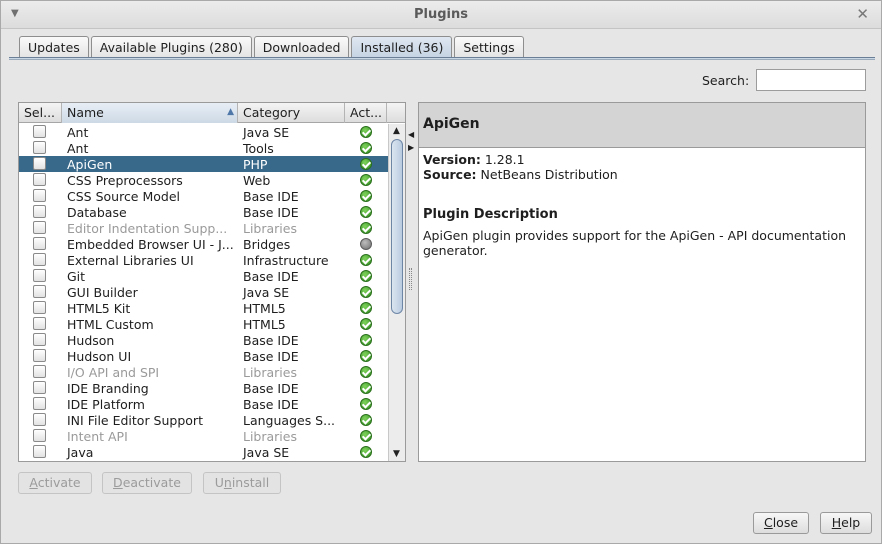 This screenshot has height=544, width=882. I want to click on search-label: Search:, so click(726, 80).